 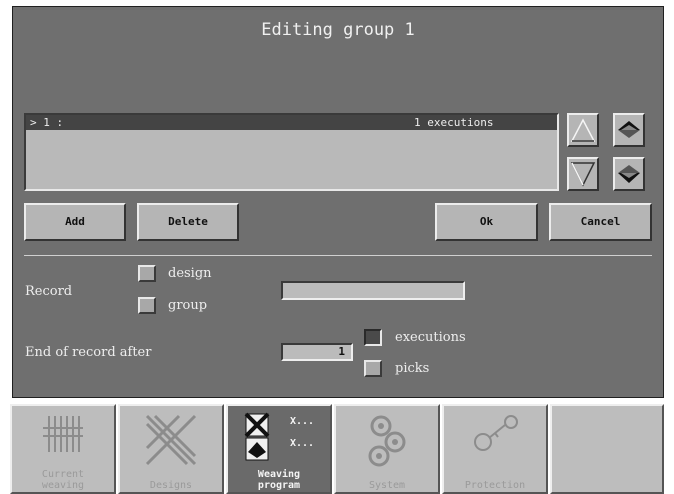 I want to click on scroll-up-button, so click(x=583, y=130).